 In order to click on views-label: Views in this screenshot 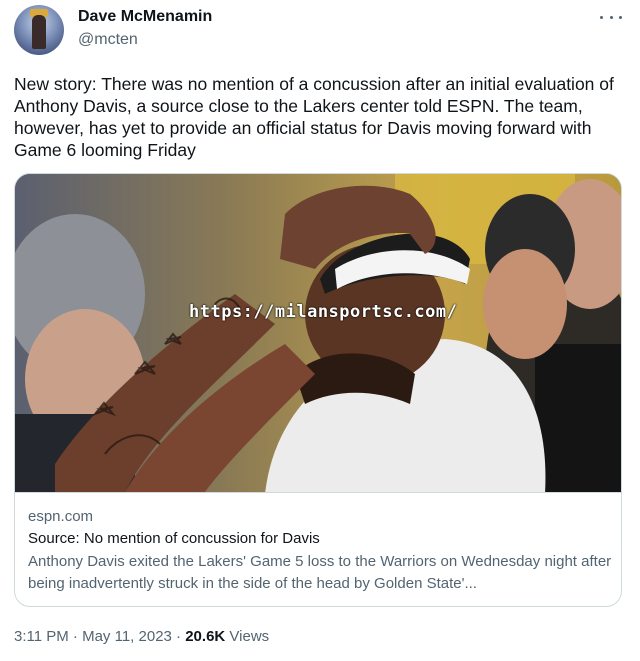, I will do `click(249, 636)`.